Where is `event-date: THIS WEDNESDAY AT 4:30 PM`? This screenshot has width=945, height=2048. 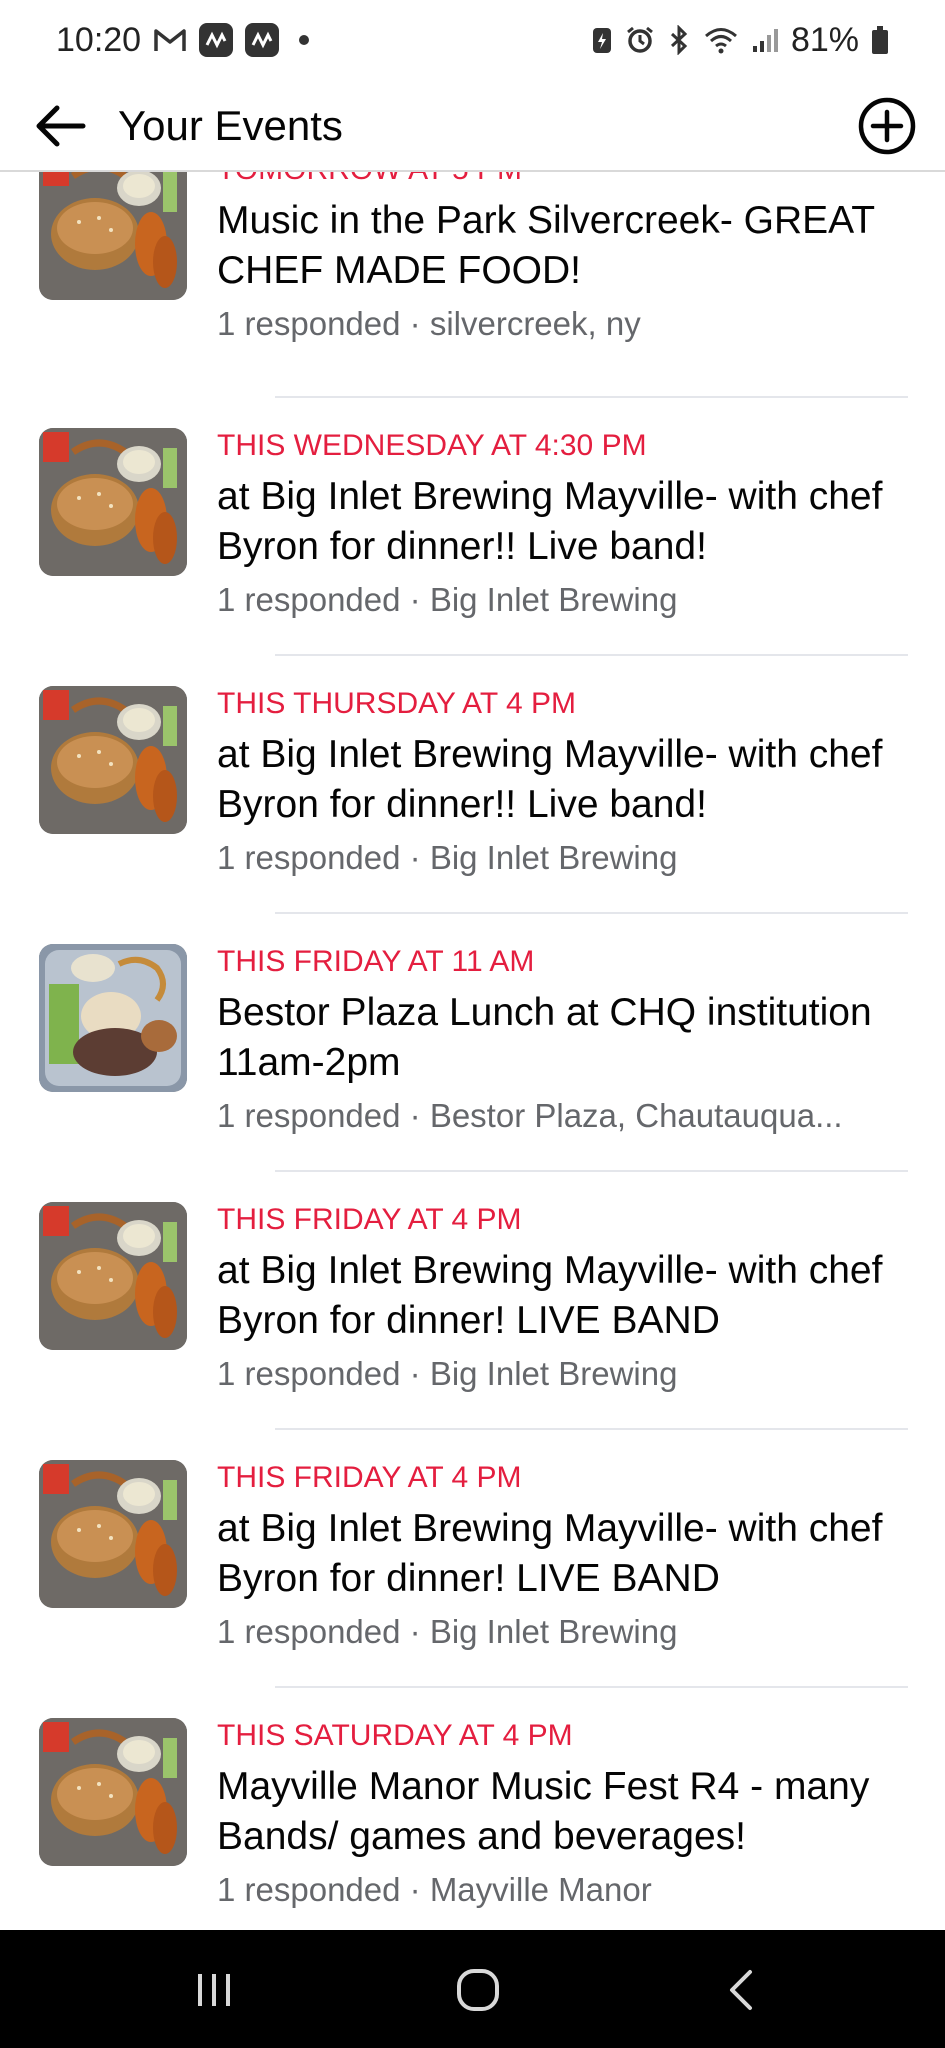
event-date: THIS WEDNESDAY AT 4:30 PM is located at coordinates (432, 445).